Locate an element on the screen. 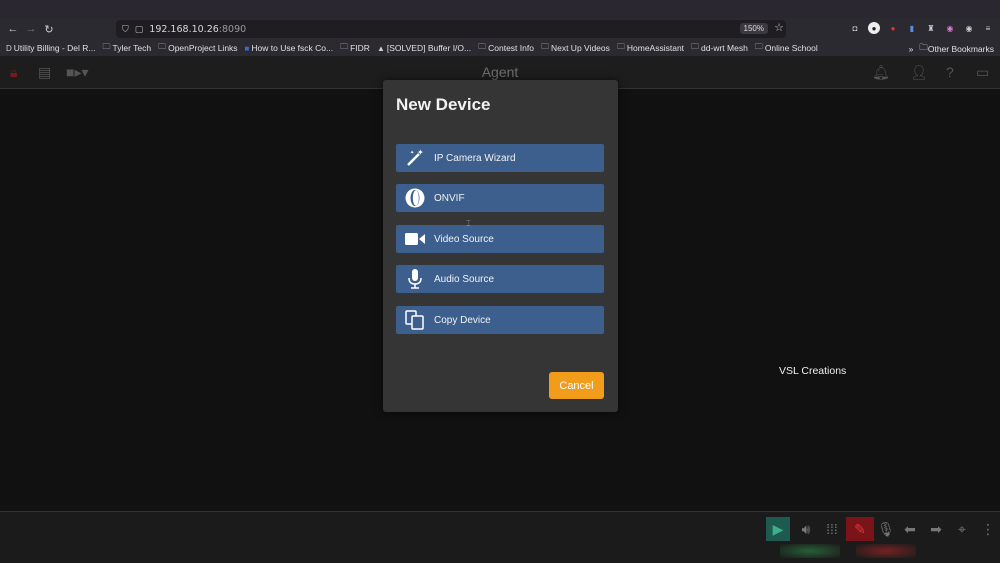  bookmark-d-icon: D is located at coordinates (9, 48).